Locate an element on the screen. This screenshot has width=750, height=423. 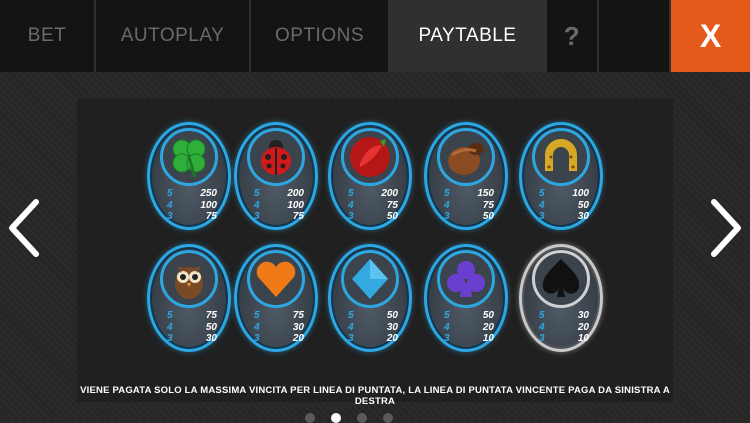
tab-autoplay: AUTOPLAY is located at coordinates (173, 36).